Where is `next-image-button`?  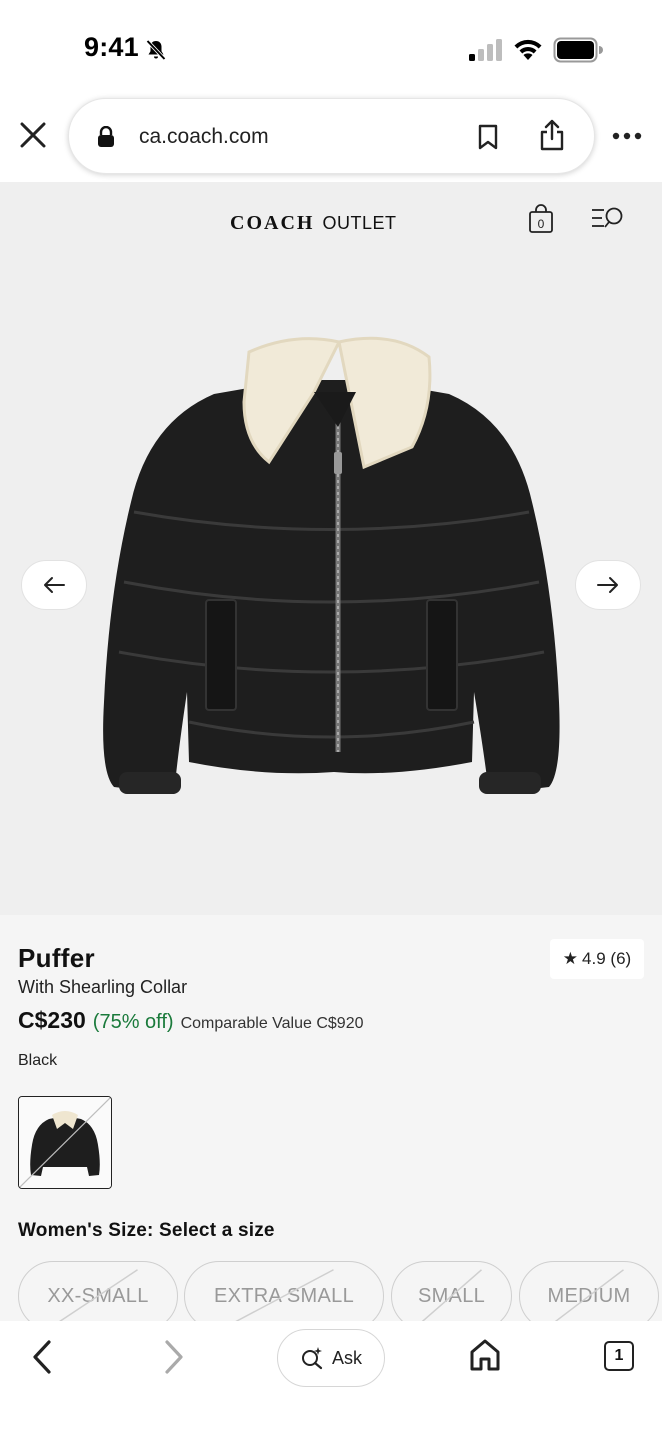 next-image-button is located at coordinates (608, 585).